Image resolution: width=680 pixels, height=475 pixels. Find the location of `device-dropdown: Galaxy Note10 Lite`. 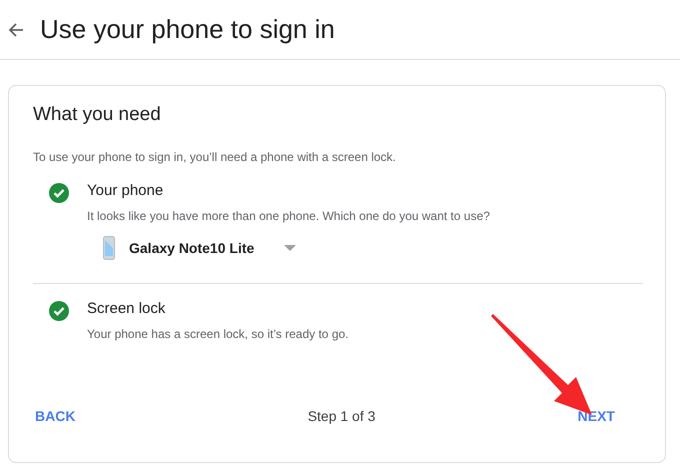

device-dropdown: Galaxy Note10 Lite is located at coordinates (194, 248).